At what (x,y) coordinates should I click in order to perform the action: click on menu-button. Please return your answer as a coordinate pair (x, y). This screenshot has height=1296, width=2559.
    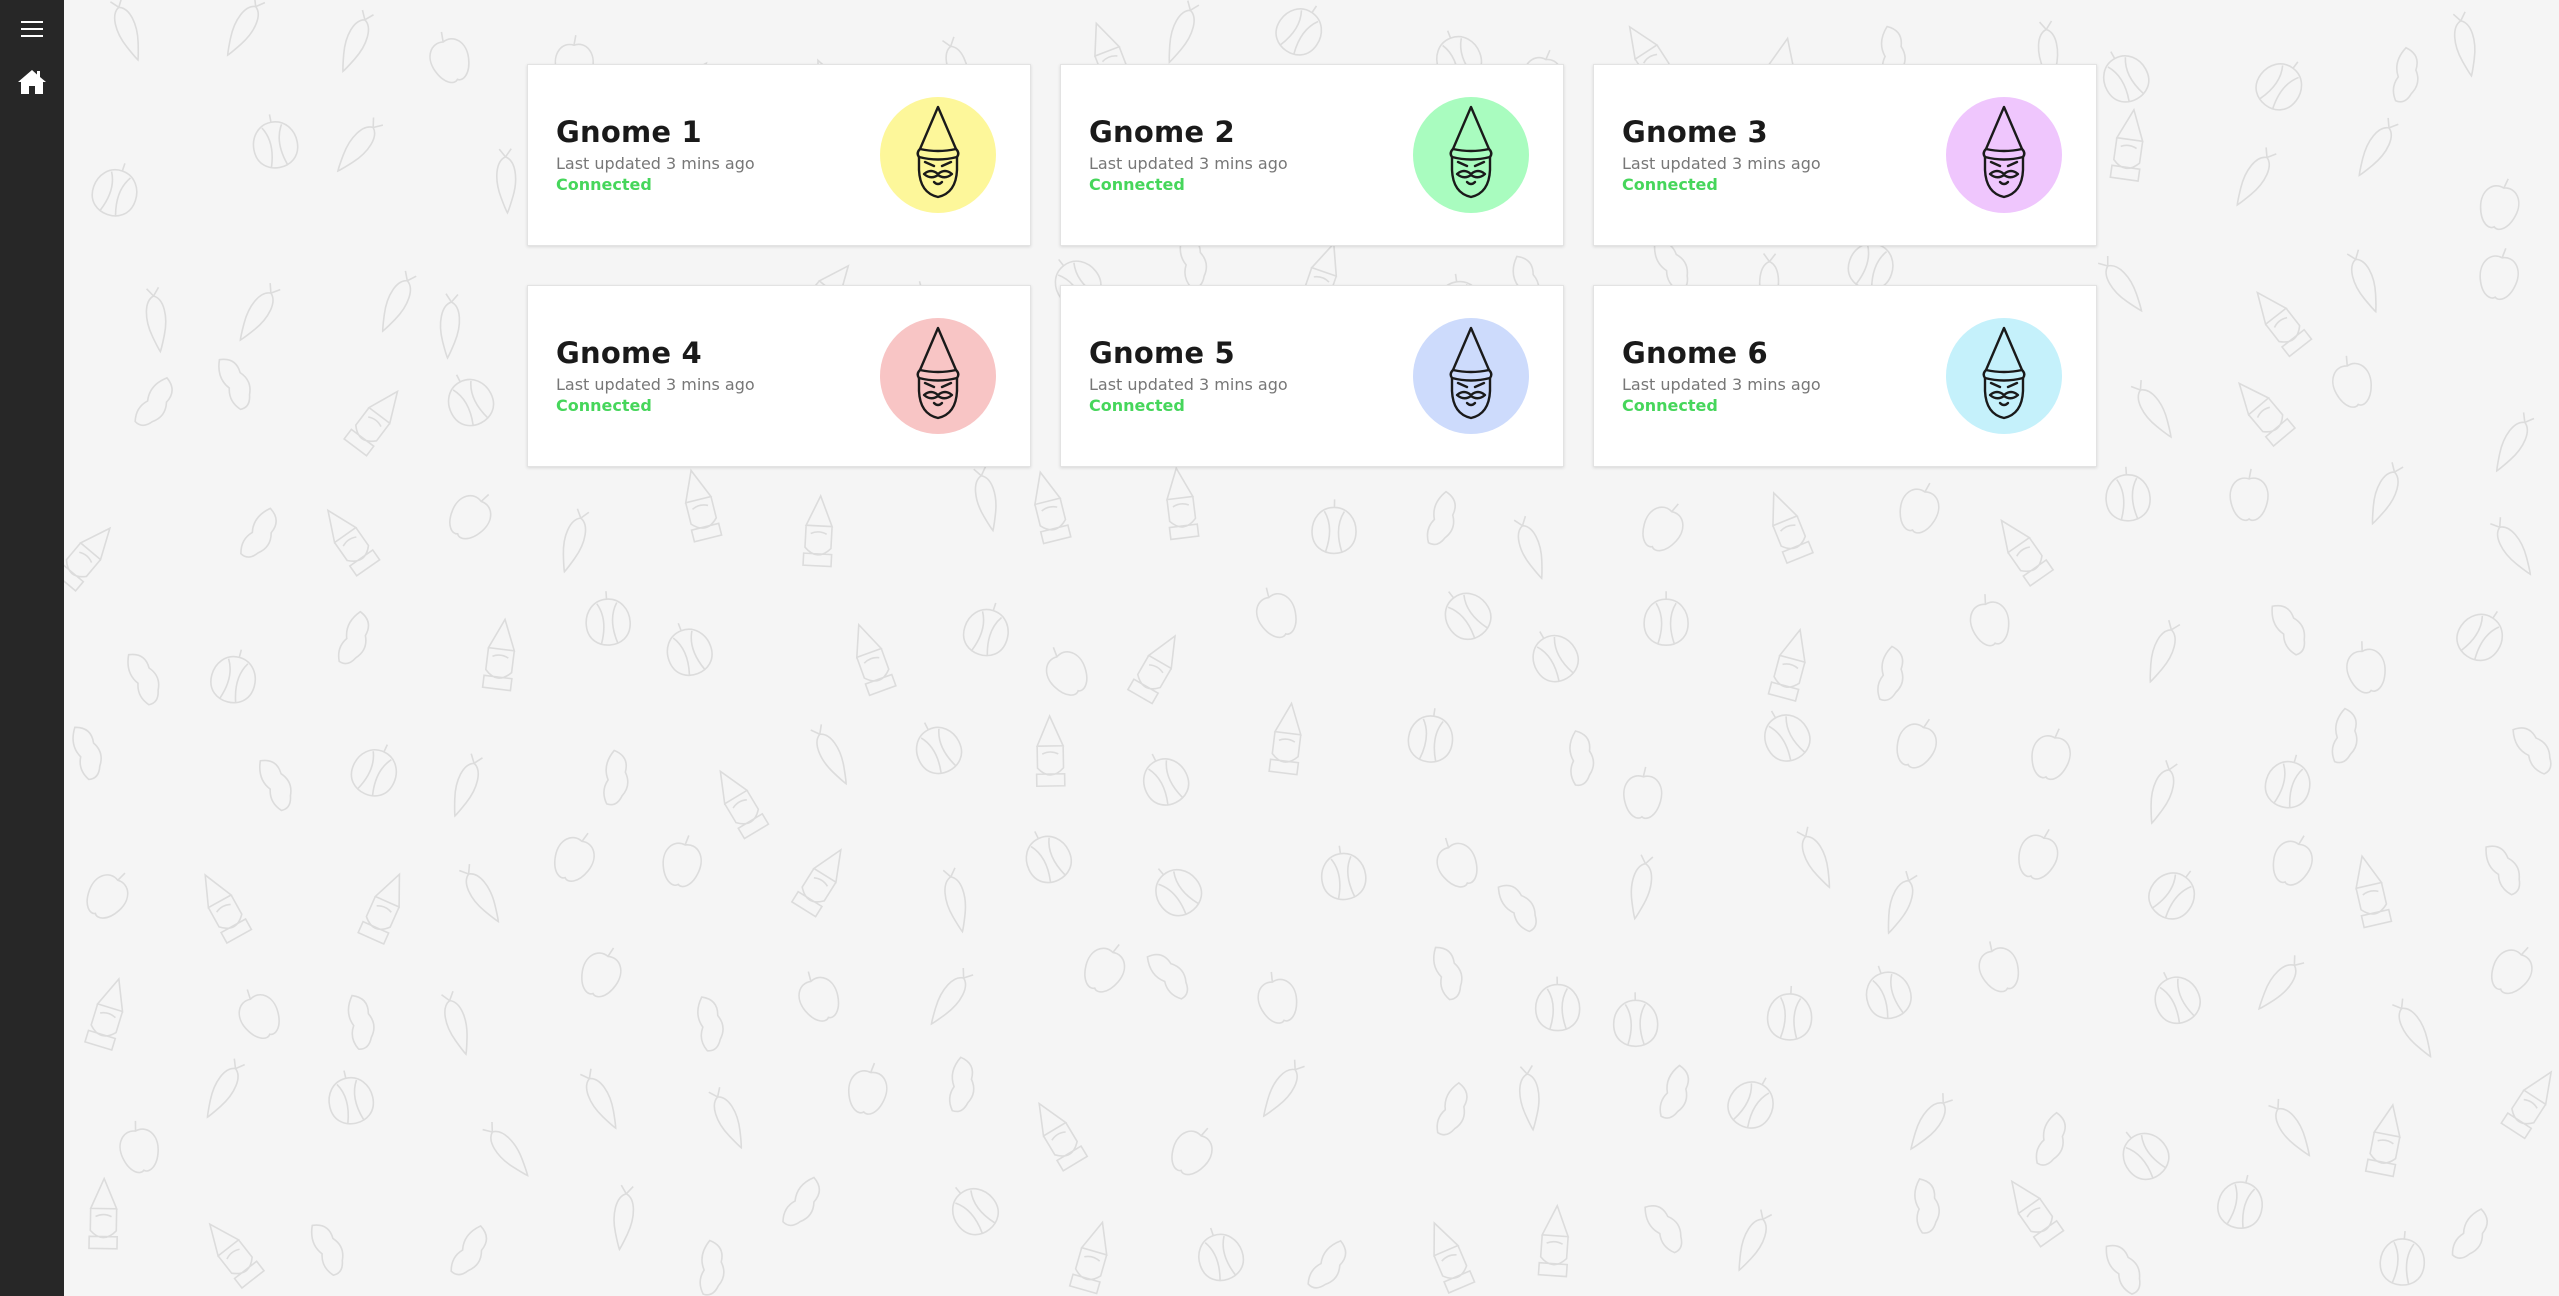
    Looking at the image, I should click on (32, 31).